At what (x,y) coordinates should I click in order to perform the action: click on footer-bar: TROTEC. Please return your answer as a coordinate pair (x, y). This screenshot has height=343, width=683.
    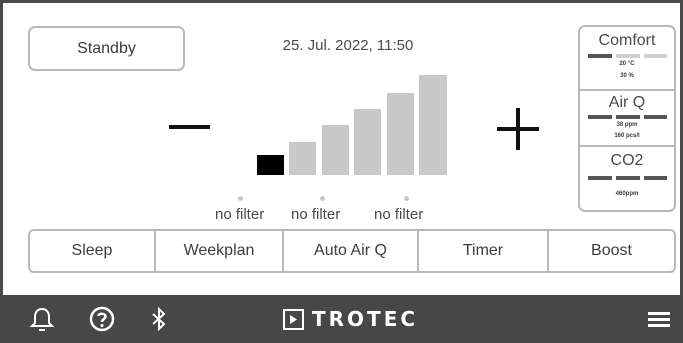
    Looking at the image, I should click on (341, 319).